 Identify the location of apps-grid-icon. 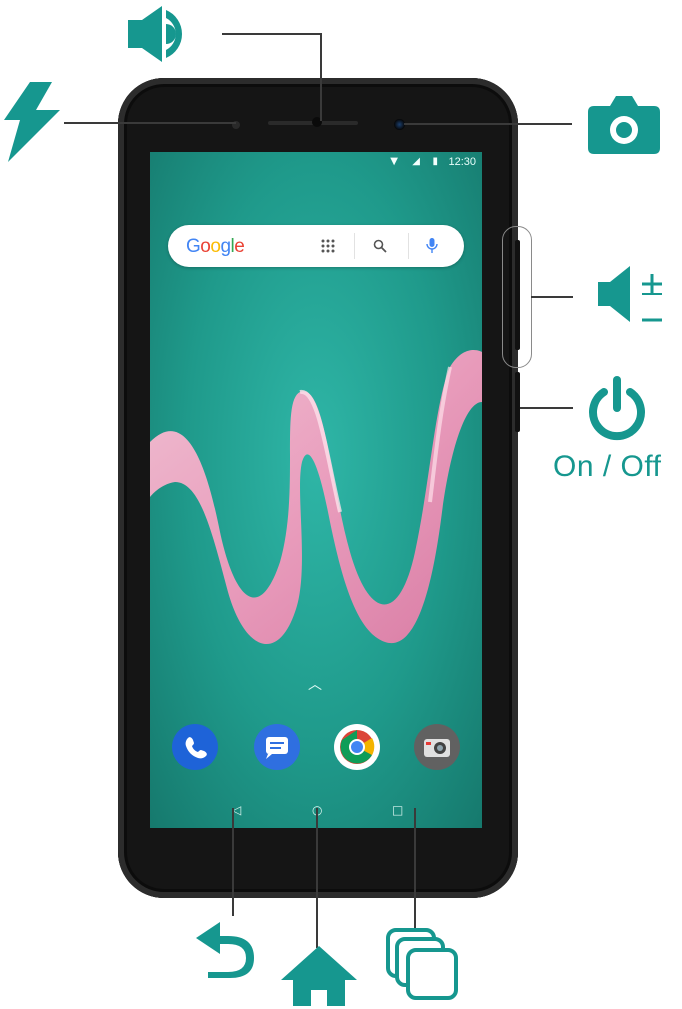
(328, 246).